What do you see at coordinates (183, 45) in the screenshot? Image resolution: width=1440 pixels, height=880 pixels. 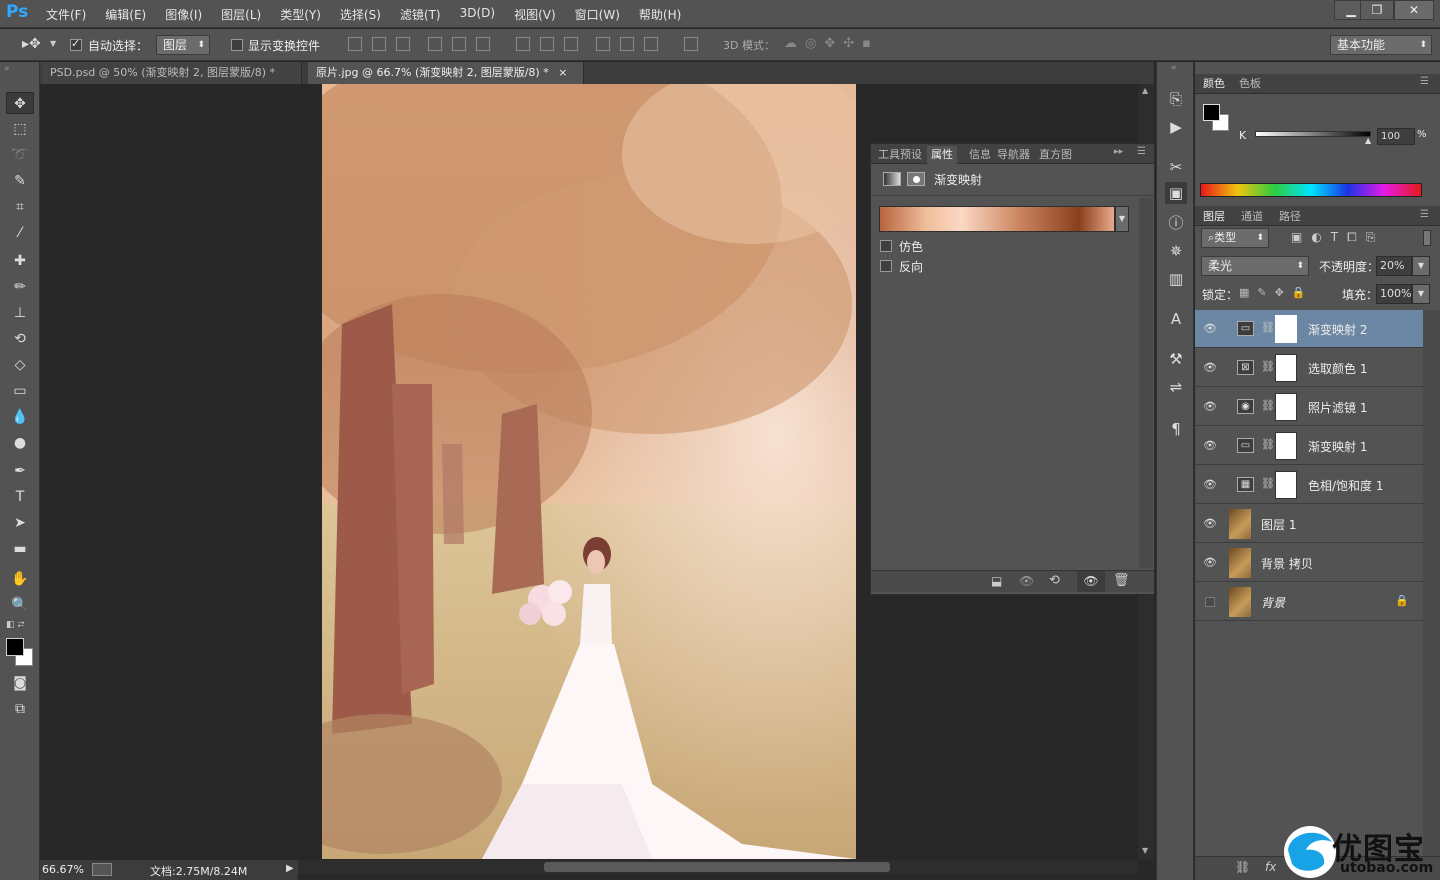 I see `auto-select-target-dropdown: 图层 ⬍` at bounding box center [183, 45].